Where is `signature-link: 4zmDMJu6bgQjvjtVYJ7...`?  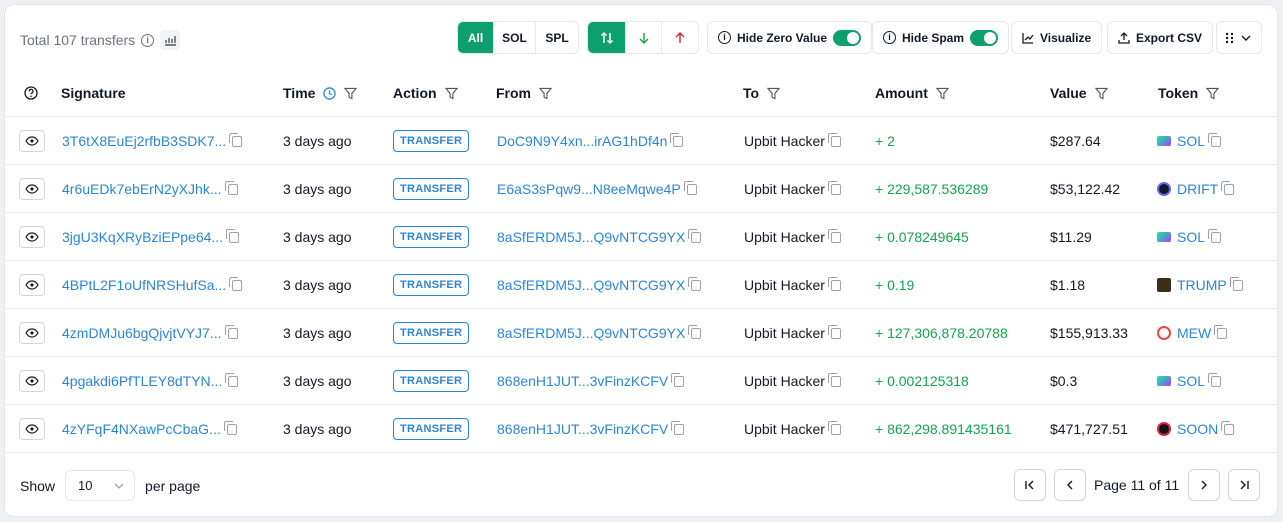 signature-link: 4zmDMJu6bgQjvjtVYJ7... is located at coordinates (142, 333).